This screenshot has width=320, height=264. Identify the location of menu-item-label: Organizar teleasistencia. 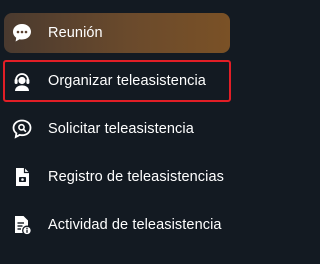
(127, 81).